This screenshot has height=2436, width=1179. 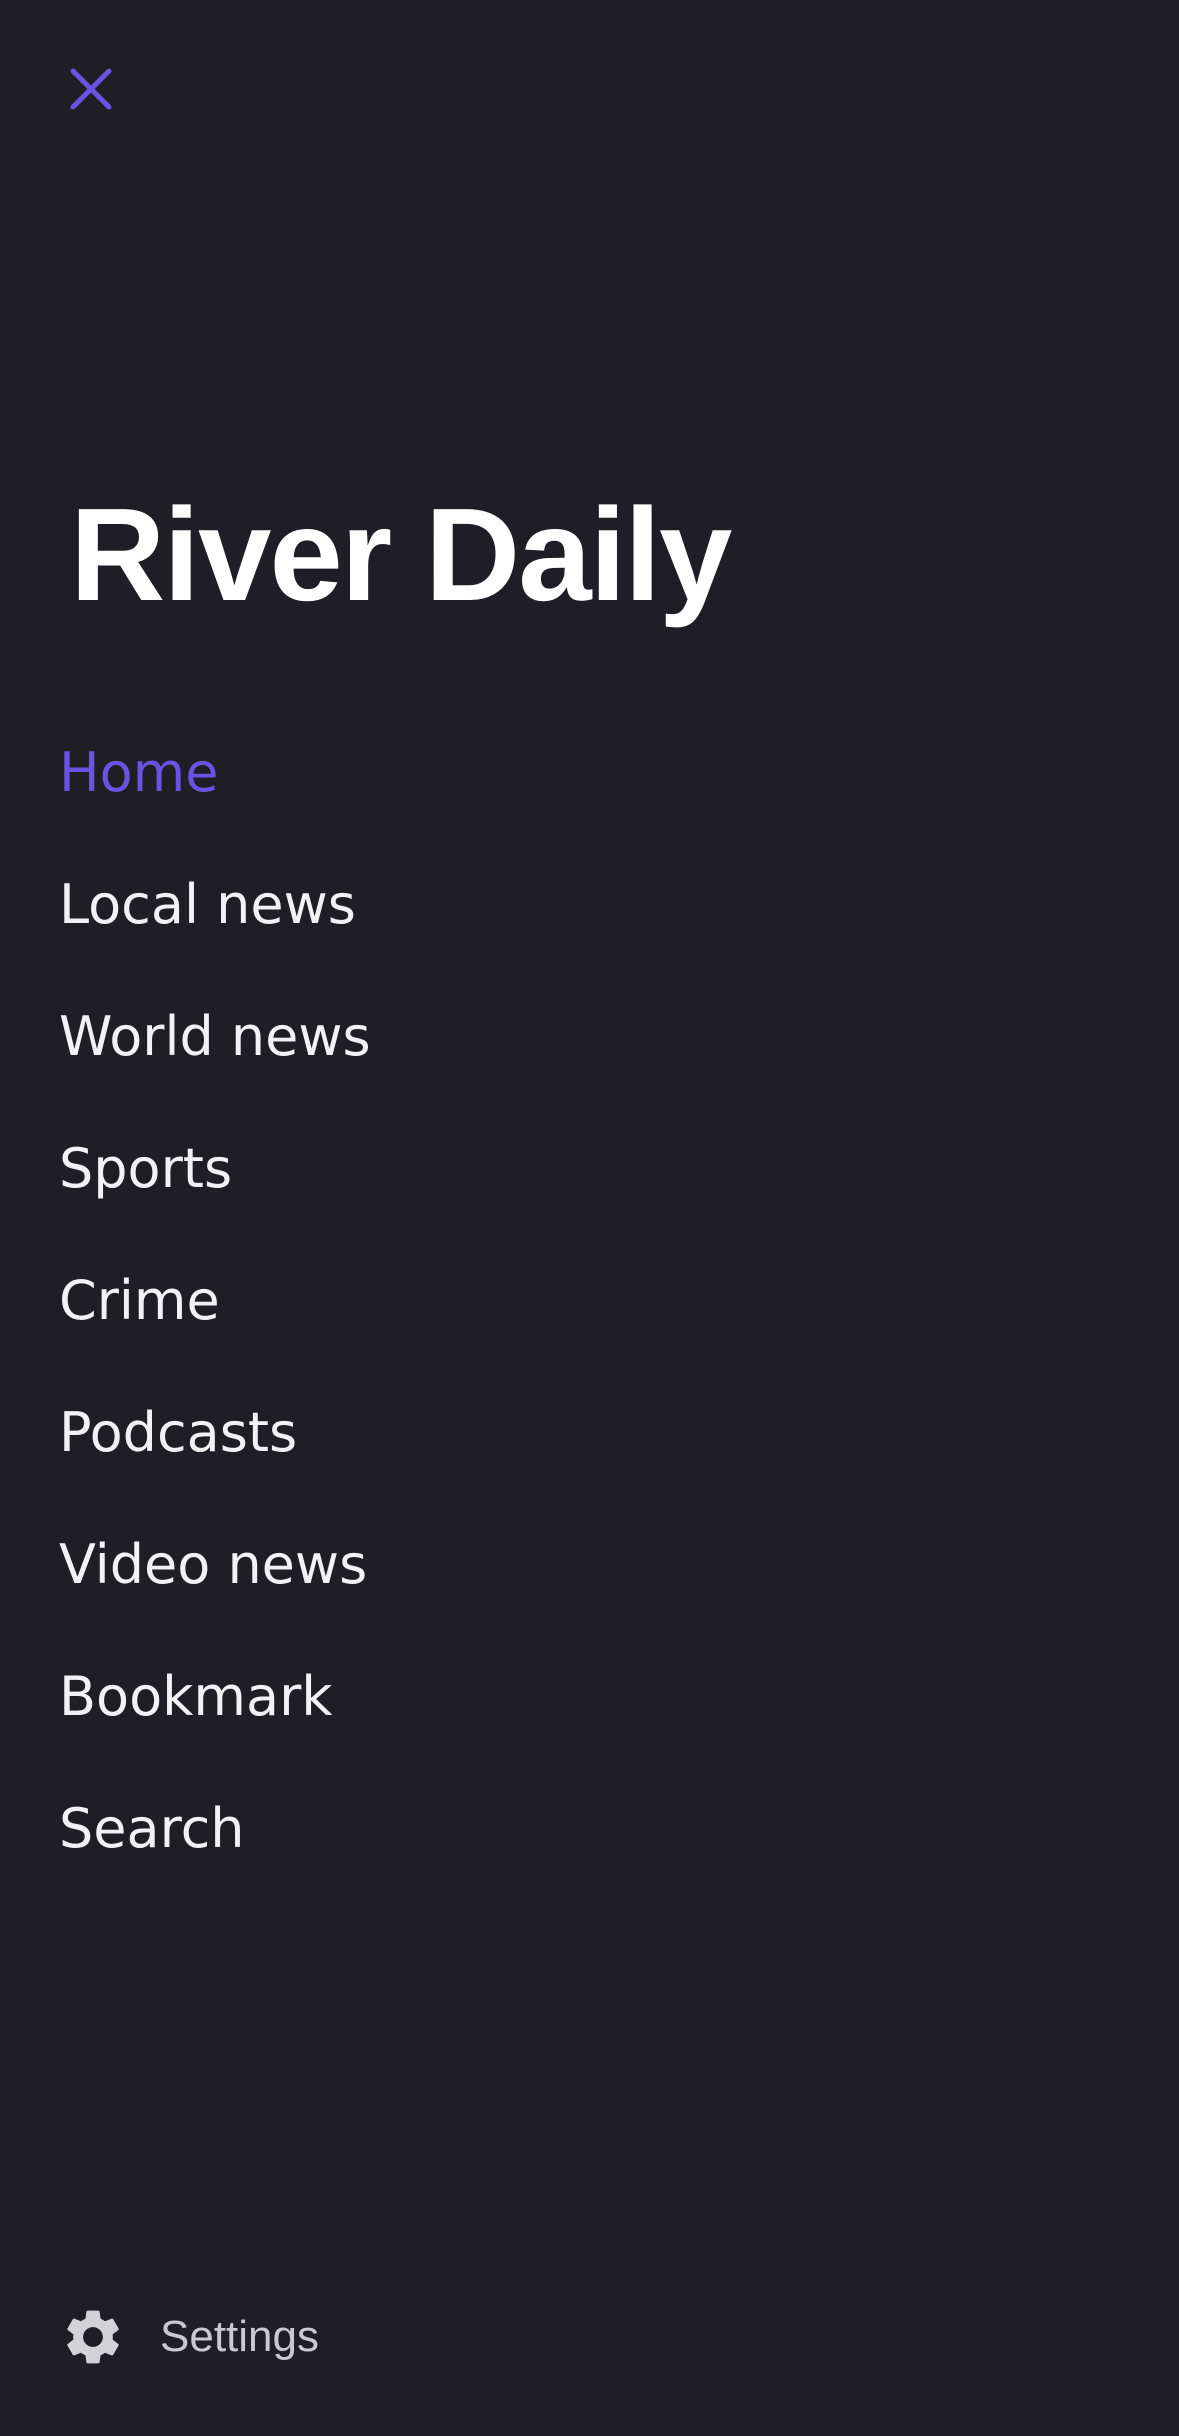 I want to click on nav-item-video-news: Video news, so click(x=215, y=1564).